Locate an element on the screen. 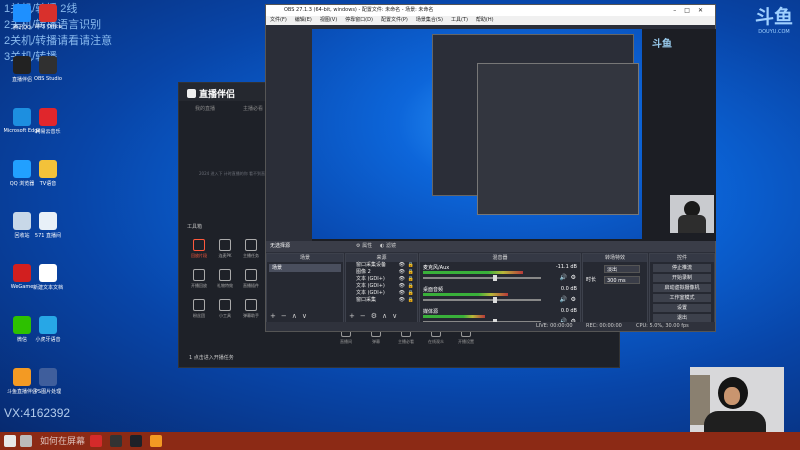 This screenshot has width=800, height=450. desktop-icon: PS图片处理 is located at coordinates (48, 381).